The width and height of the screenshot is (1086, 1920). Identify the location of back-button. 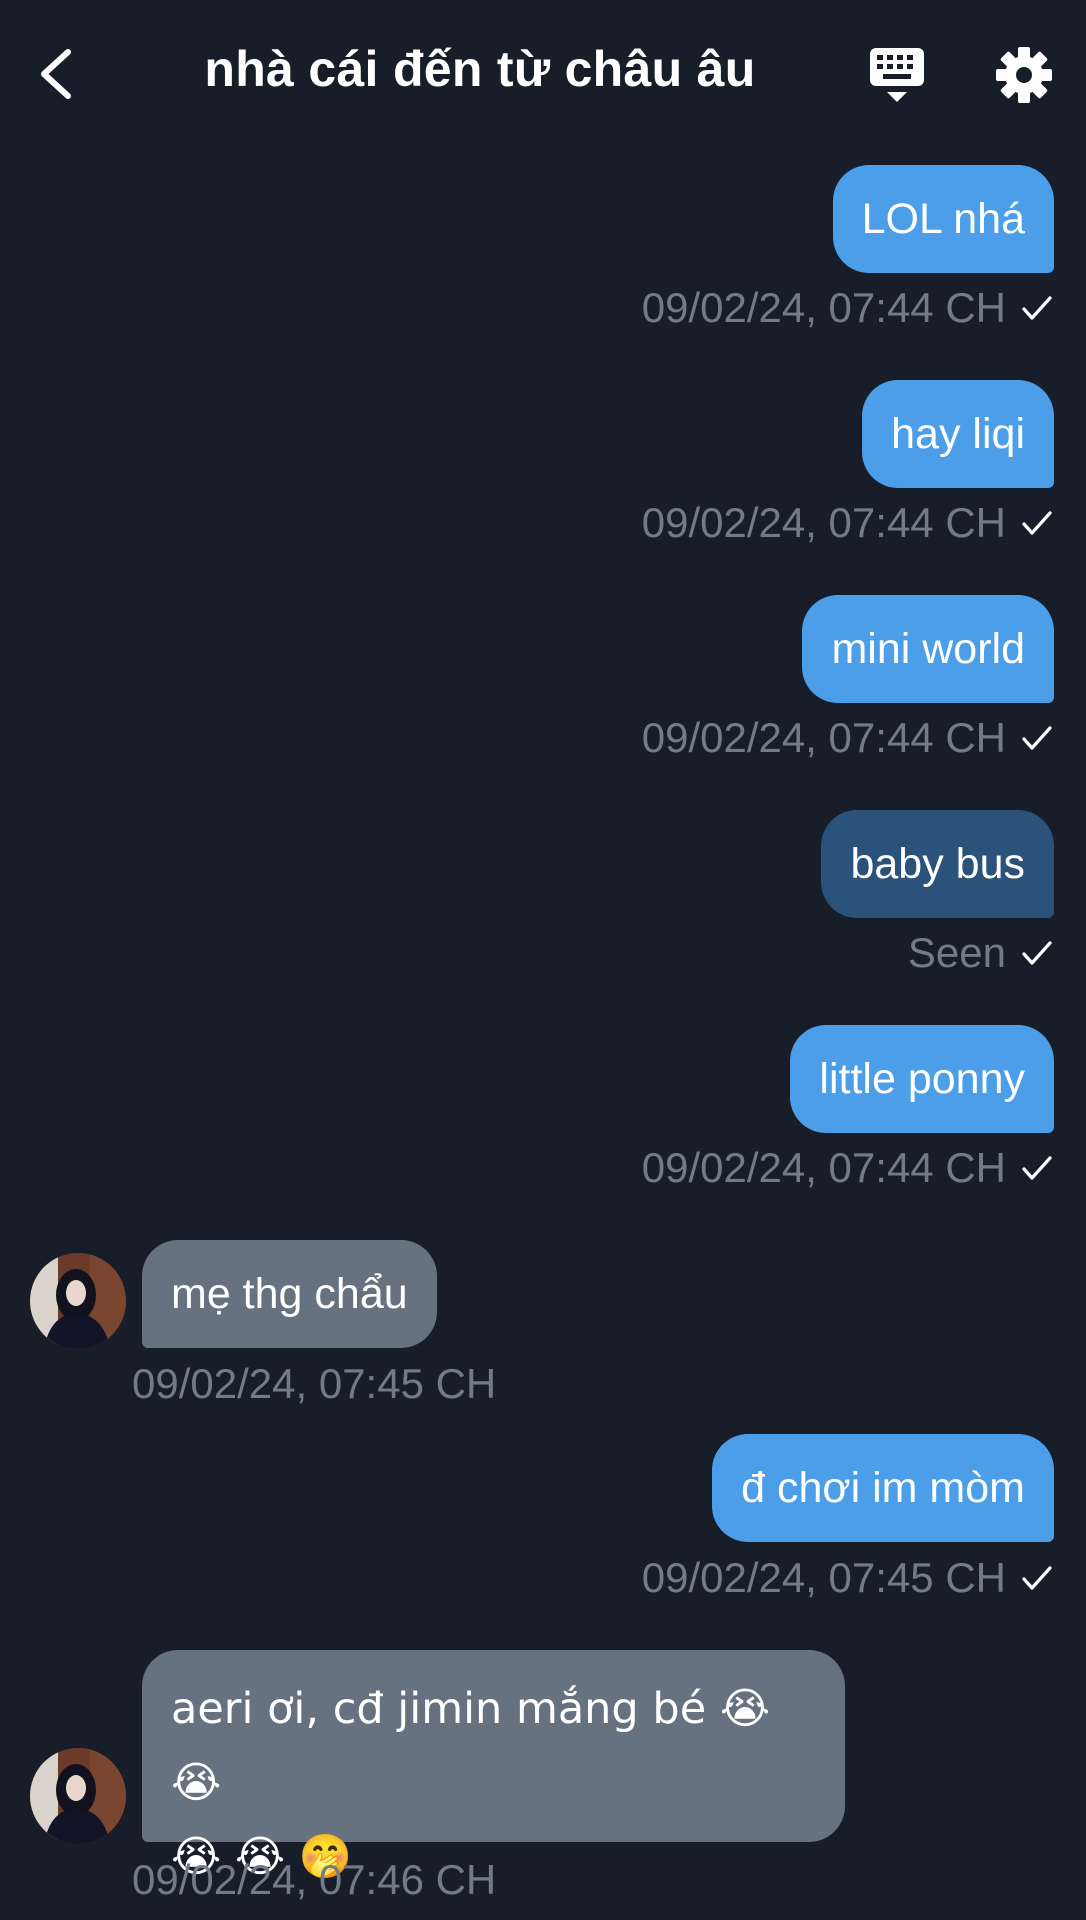
(59, 74).